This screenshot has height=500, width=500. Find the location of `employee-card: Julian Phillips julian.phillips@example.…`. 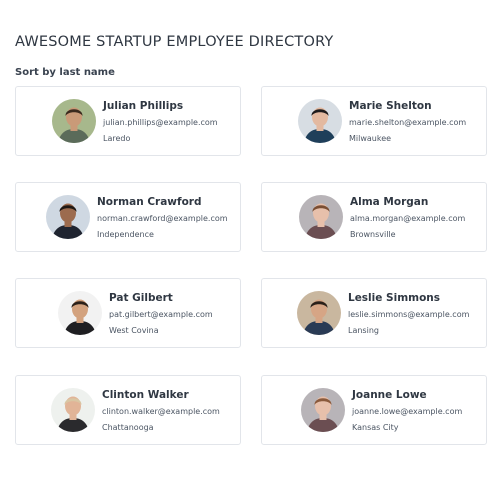

employee-card: Julian Phillips julian.phillips@example.… is located at coordinates (128, 121).